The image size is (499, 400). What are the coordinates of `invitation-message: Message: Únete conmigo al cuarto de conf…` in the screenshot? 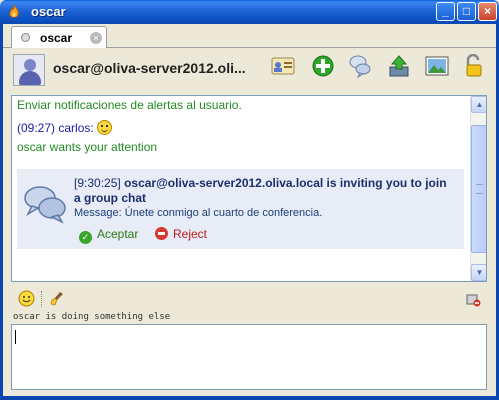 It's located at (198, 213).